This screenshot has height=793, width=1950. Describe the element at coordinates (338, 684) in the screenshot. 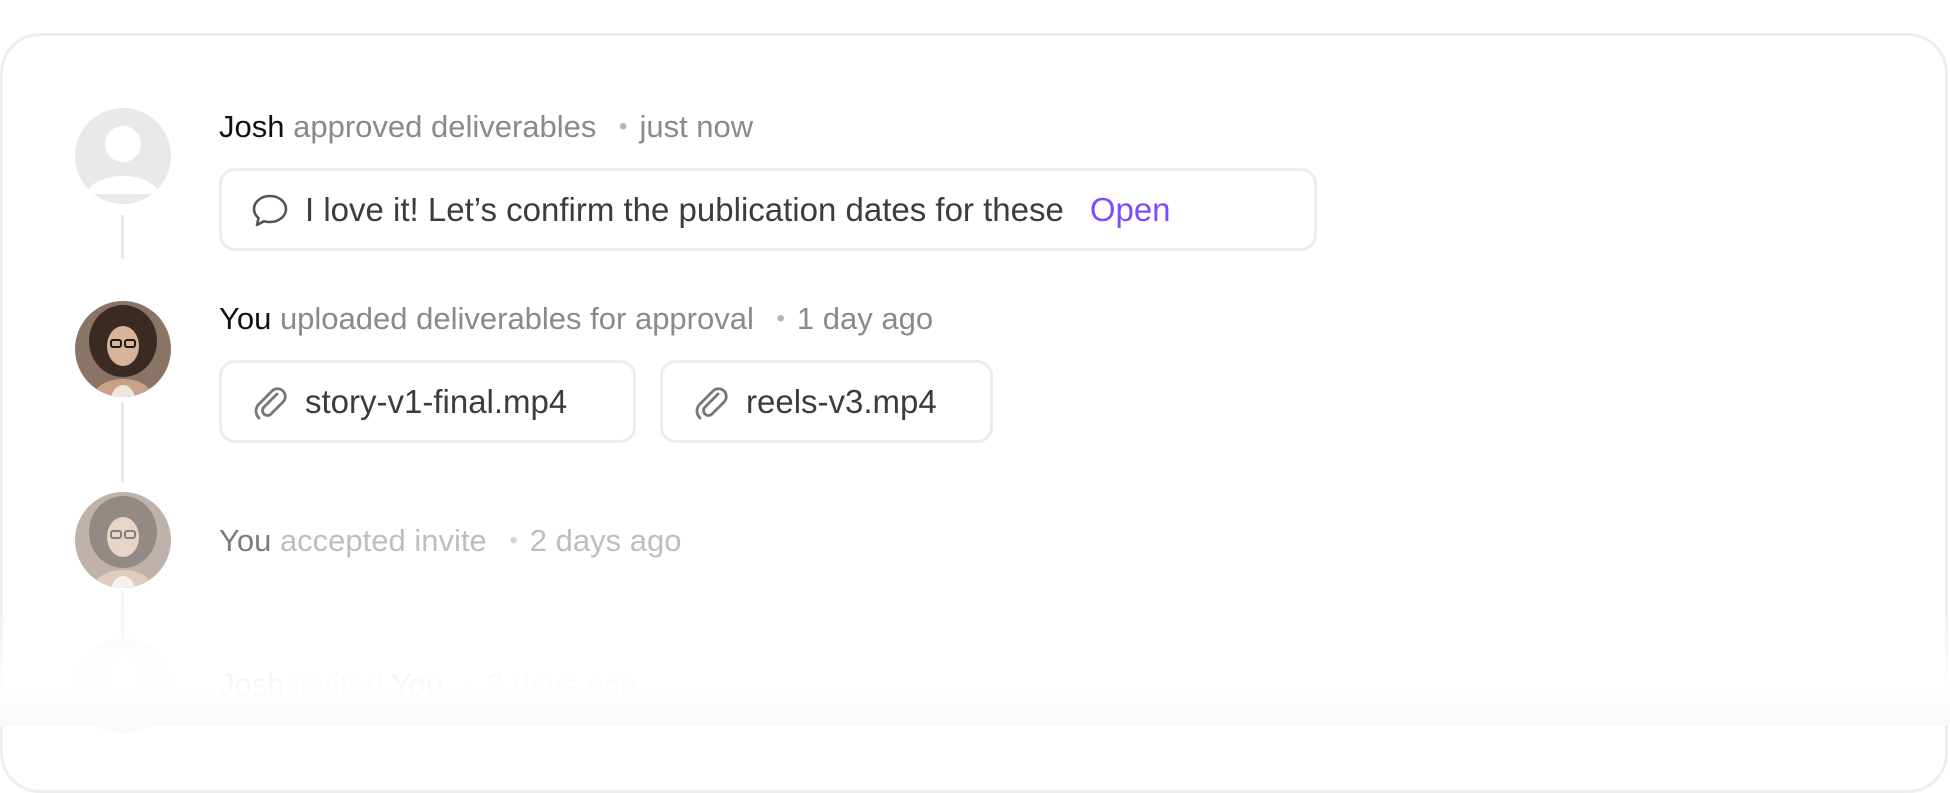

I see `action-text: invited` at that location.